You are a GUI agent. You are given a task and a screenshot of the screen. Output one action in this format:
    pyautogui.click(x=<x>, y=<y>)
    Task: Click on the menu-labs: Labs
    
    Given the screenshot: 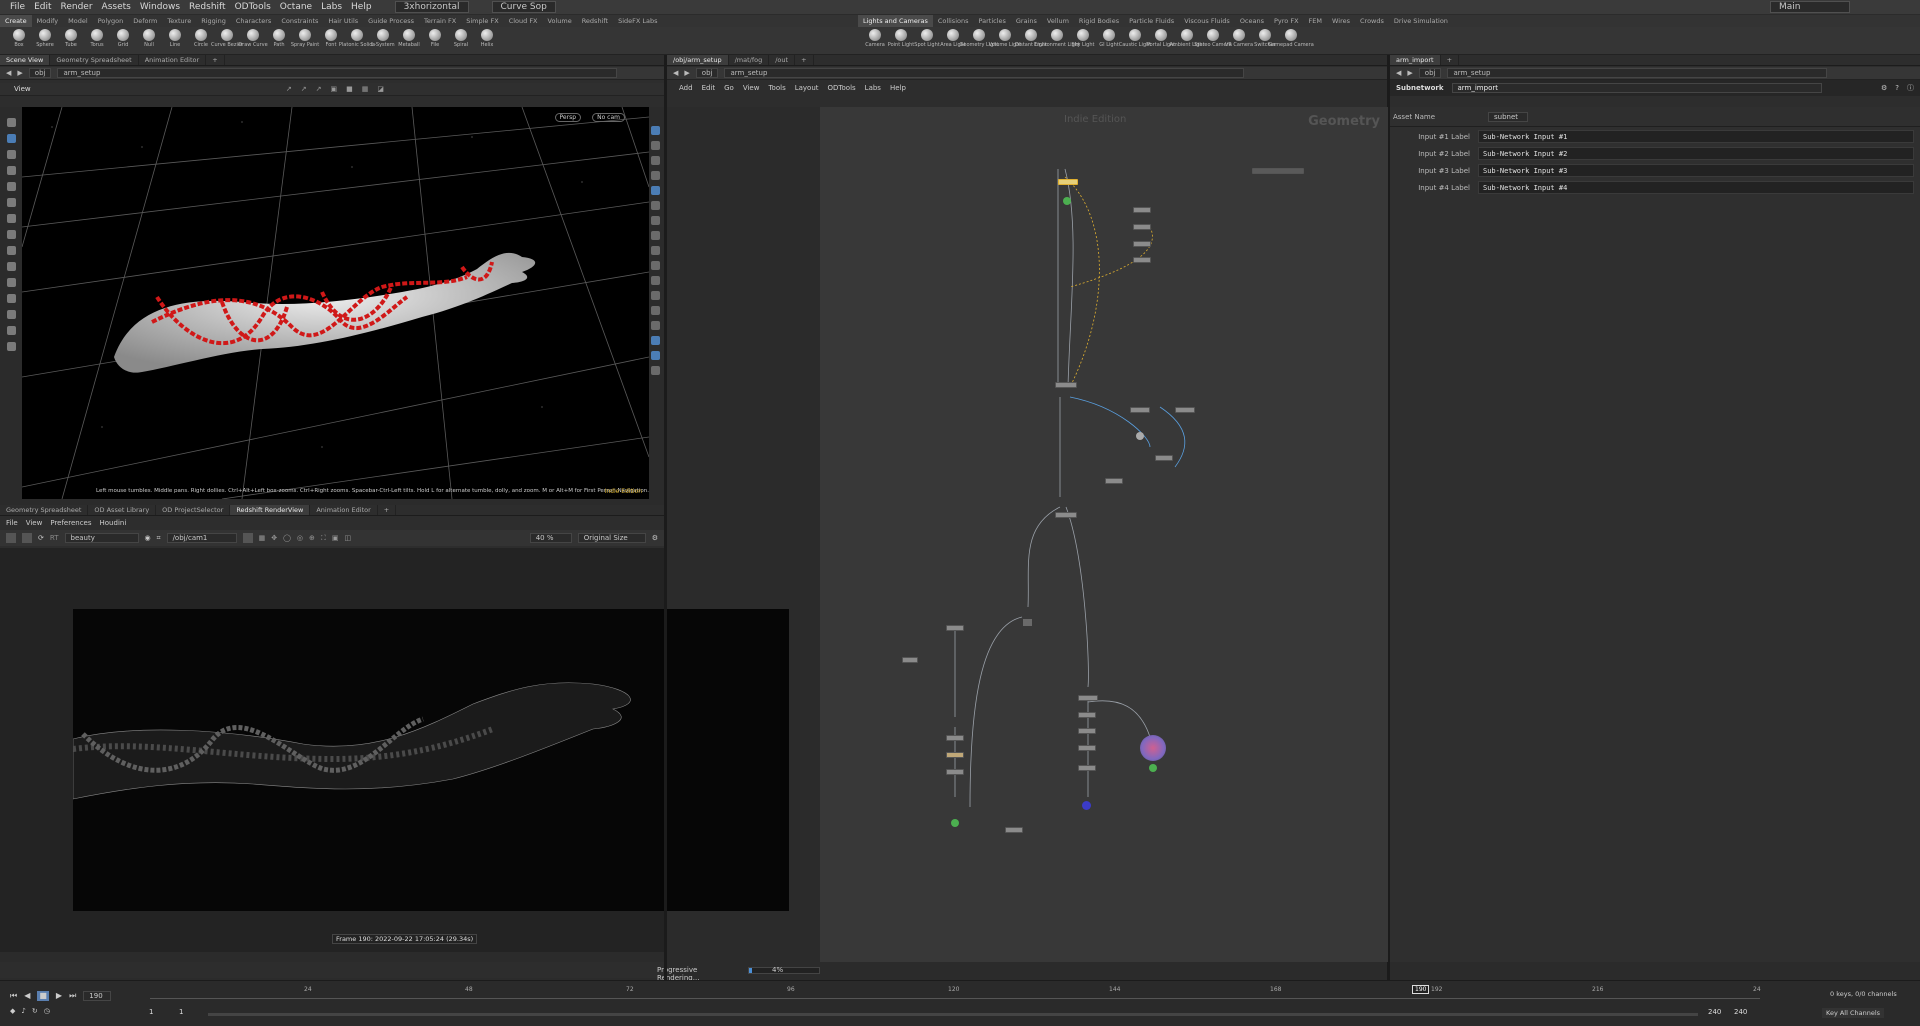 What is the action you would take?
    pyautogui.click(x=331, y=7)
    